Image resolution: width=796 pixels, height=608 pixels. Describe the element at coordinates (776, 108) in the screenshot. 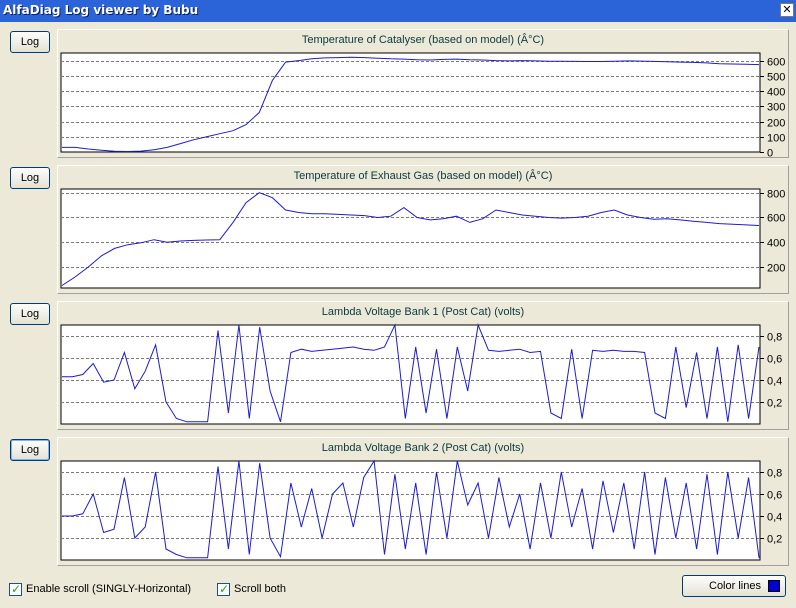

I see `y-tick-label: 300` at that location.